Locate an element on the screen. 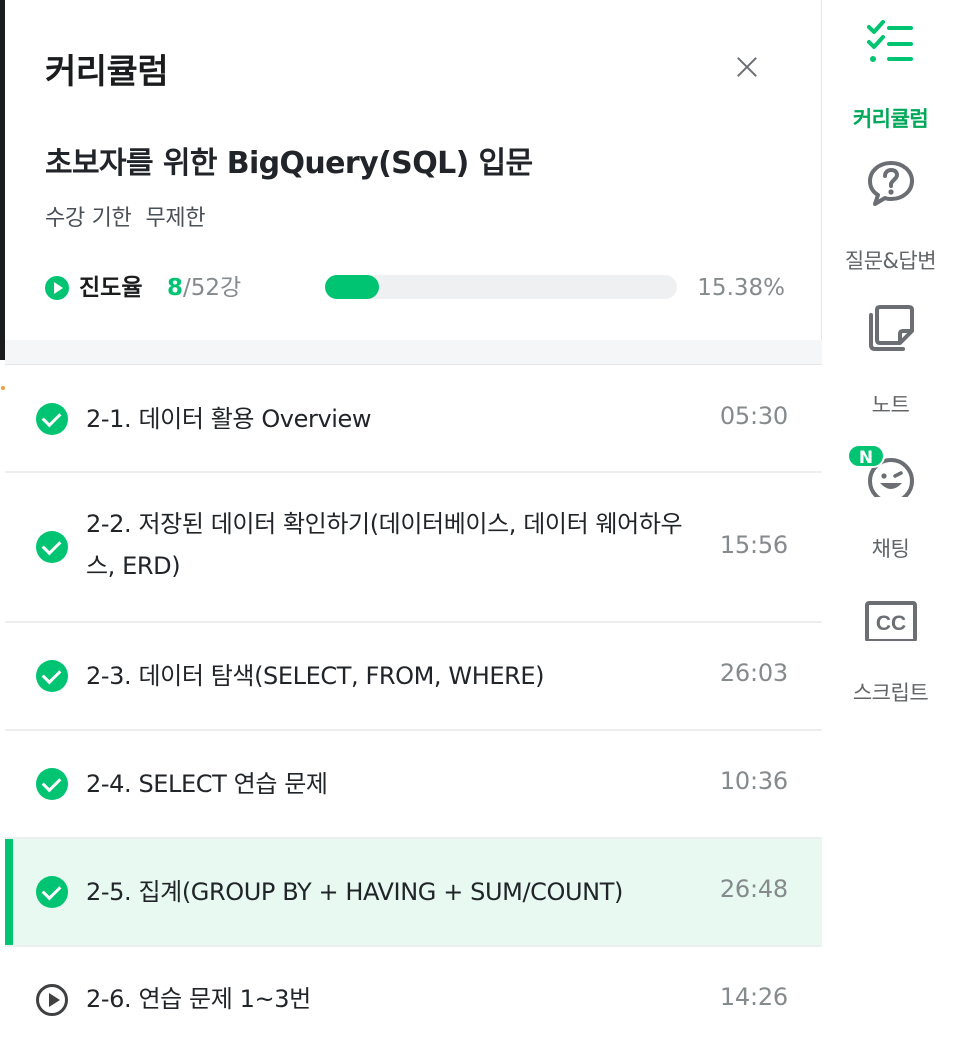 This screenshot has width=959, height=1040. section-divider is located at coordinates (413, 352).